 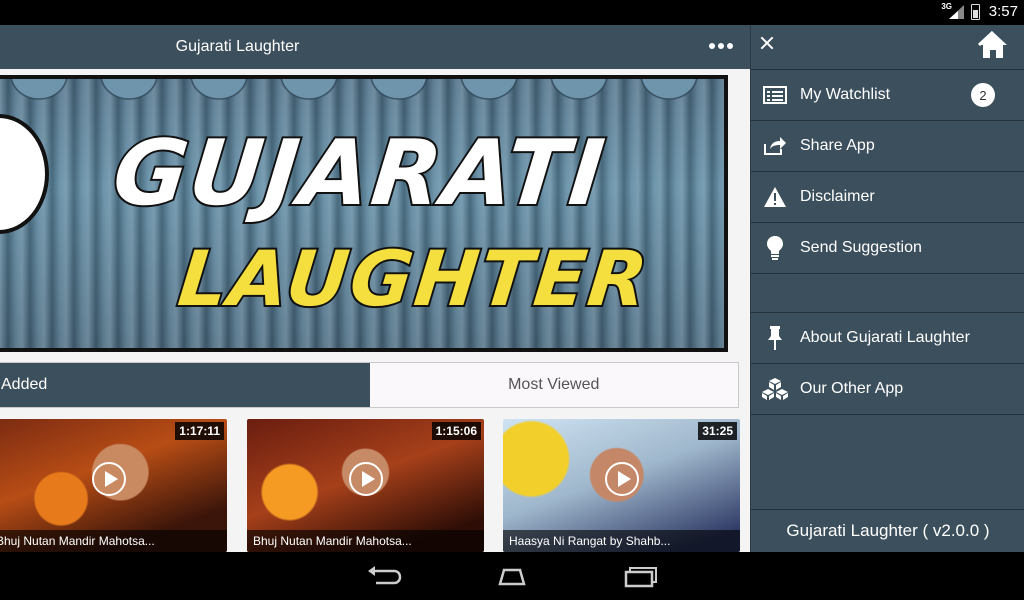 I want to click on menu-label: About Gujarati Laughter, so click(x=885, y=337).